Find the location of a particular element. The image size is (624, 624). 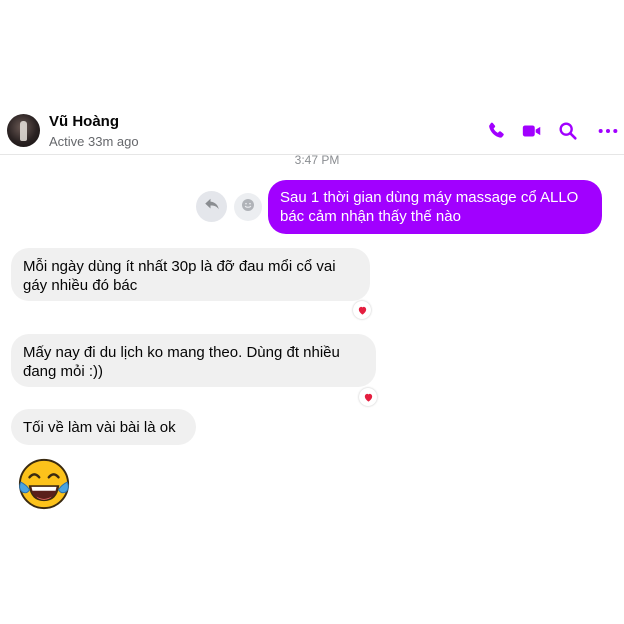

contact-status: Active 33m ago is located at coordinates (94, 141).